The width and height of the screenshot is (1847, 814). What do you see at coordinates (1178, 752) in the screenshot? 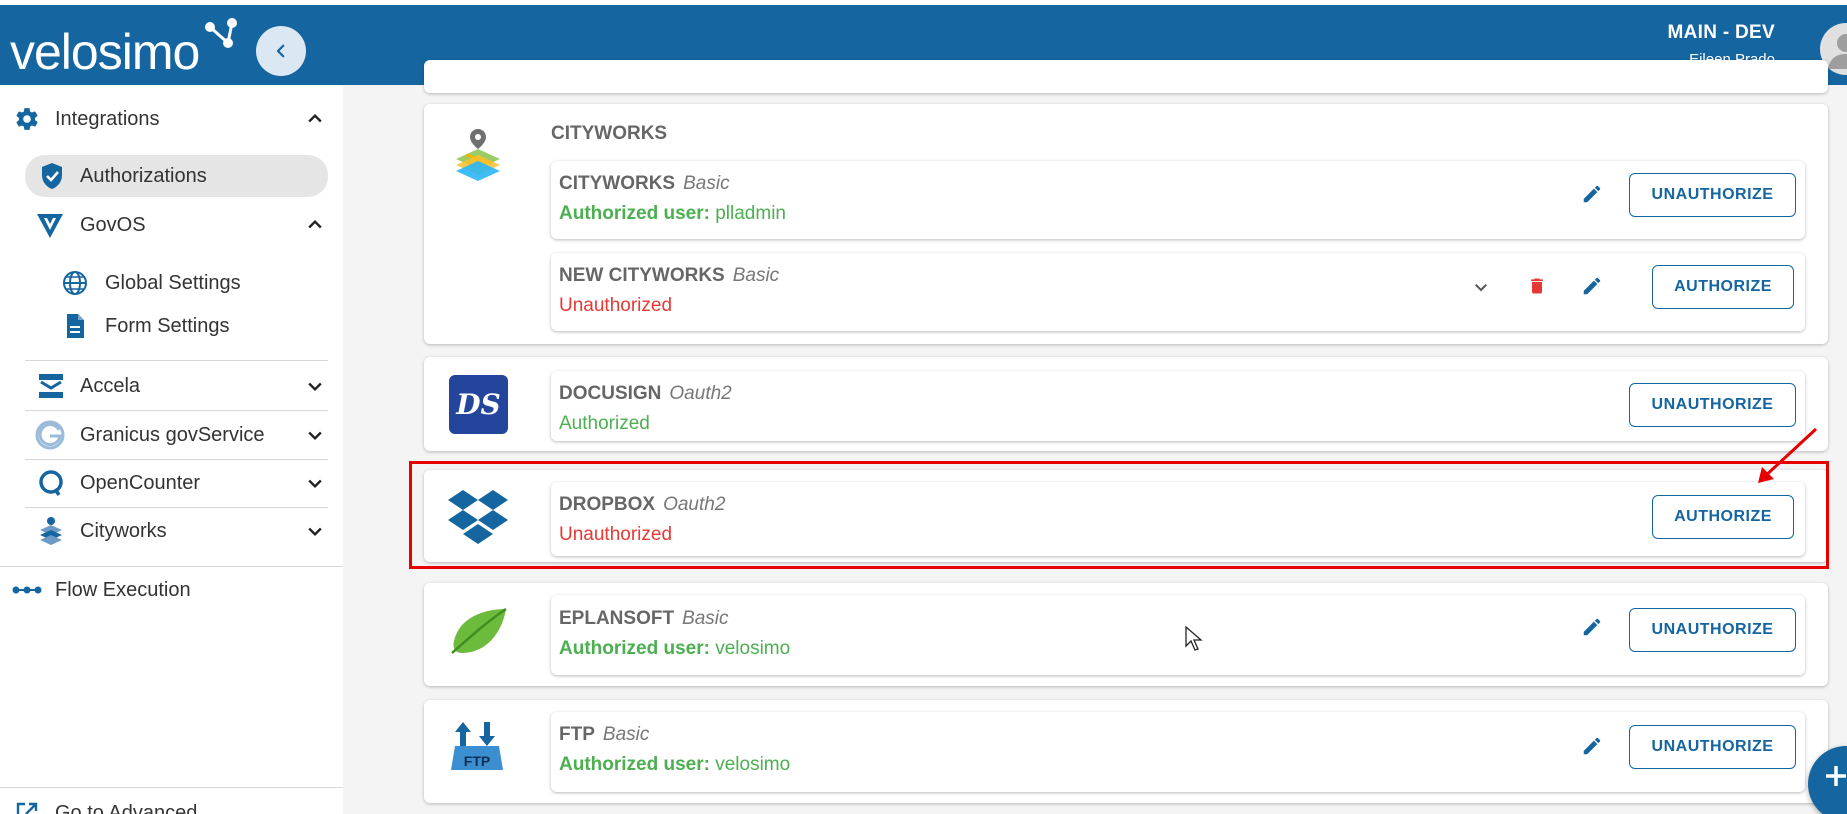
I see `integration-row-ftp: FTP Basic Authorized user: velosimo` at bounding box center [1178, 752].